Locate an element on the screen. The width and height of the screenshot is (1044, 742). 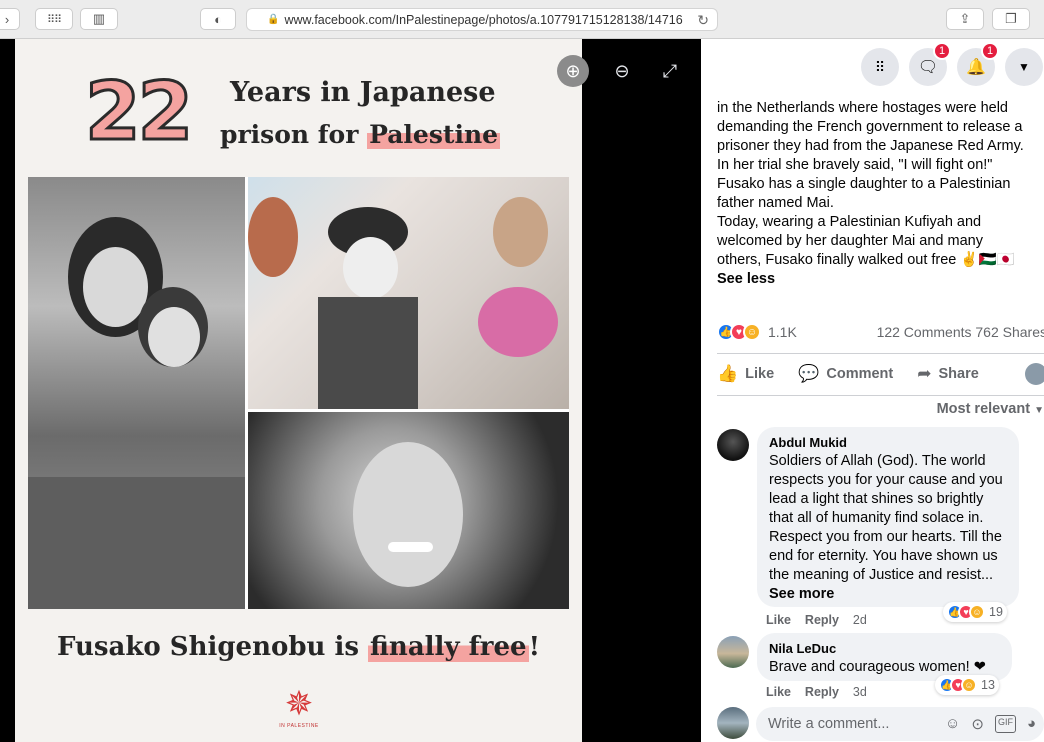
messenger-button: 🗨 1 is located at coordinates (930, 64).